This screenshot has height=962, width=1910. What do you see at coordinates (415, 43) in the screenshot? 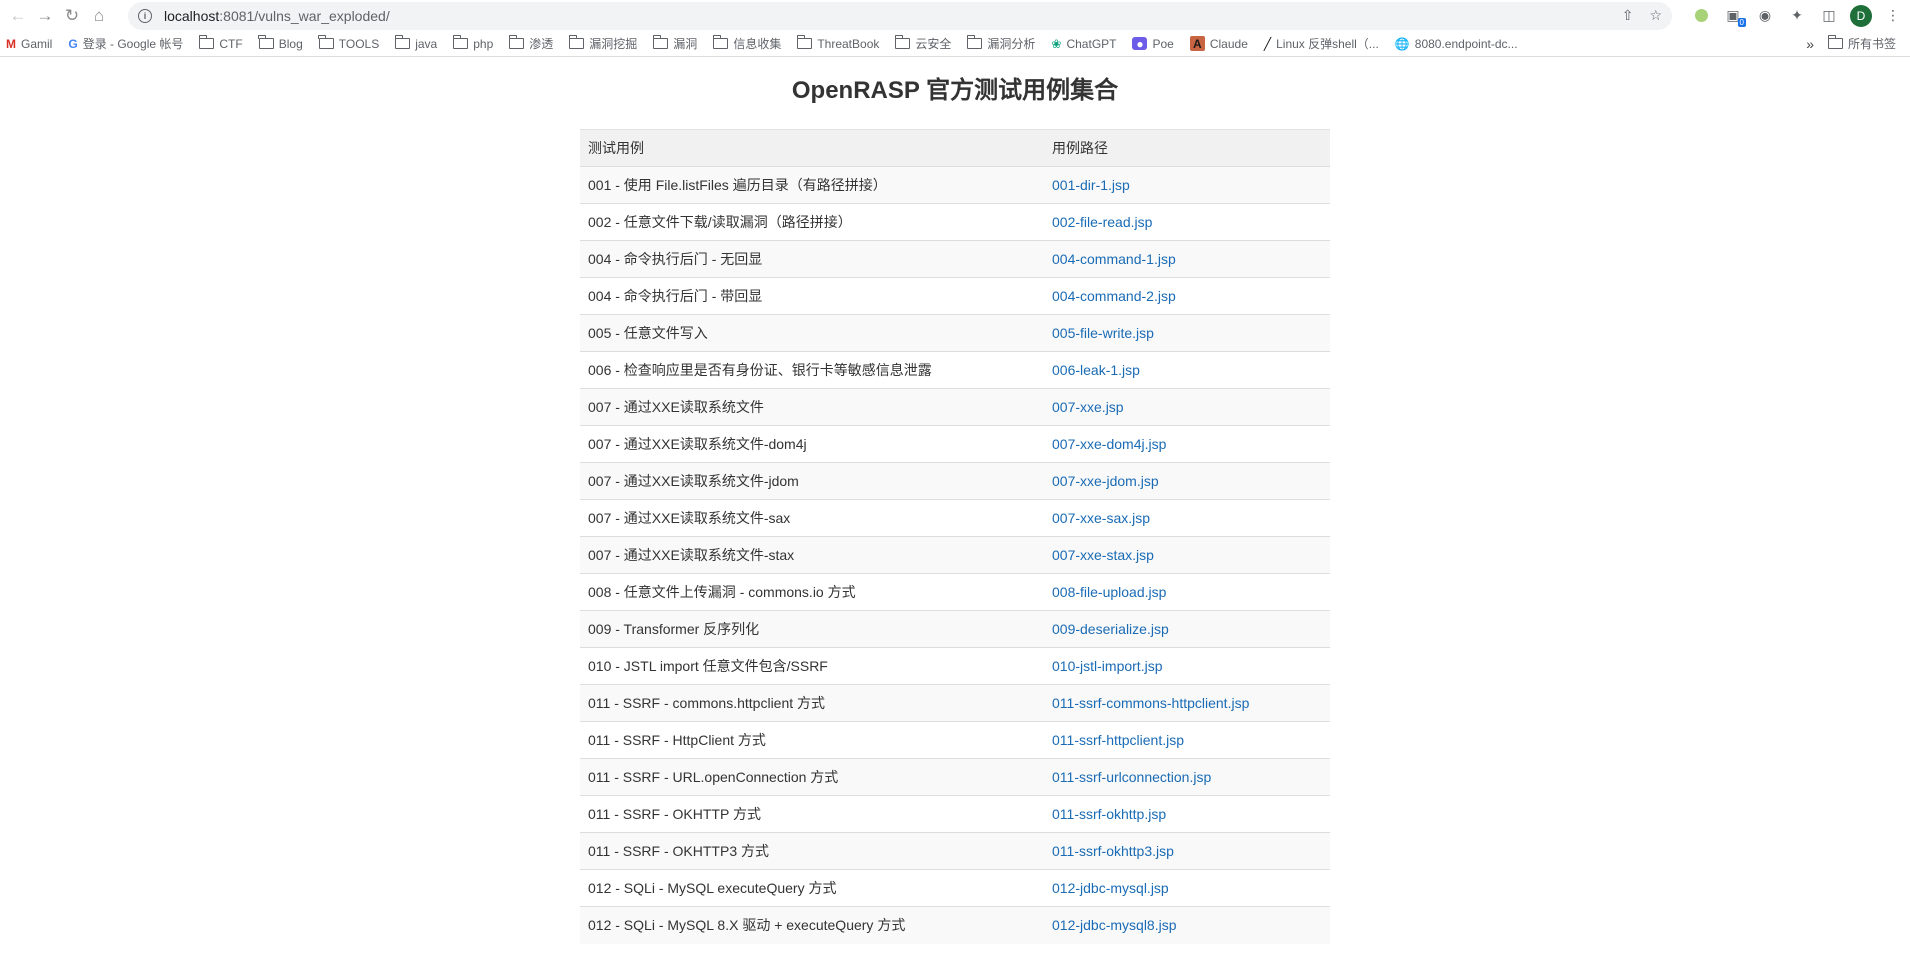
I see `bookmark-folder-java: java` at bounding box center [415, 43].